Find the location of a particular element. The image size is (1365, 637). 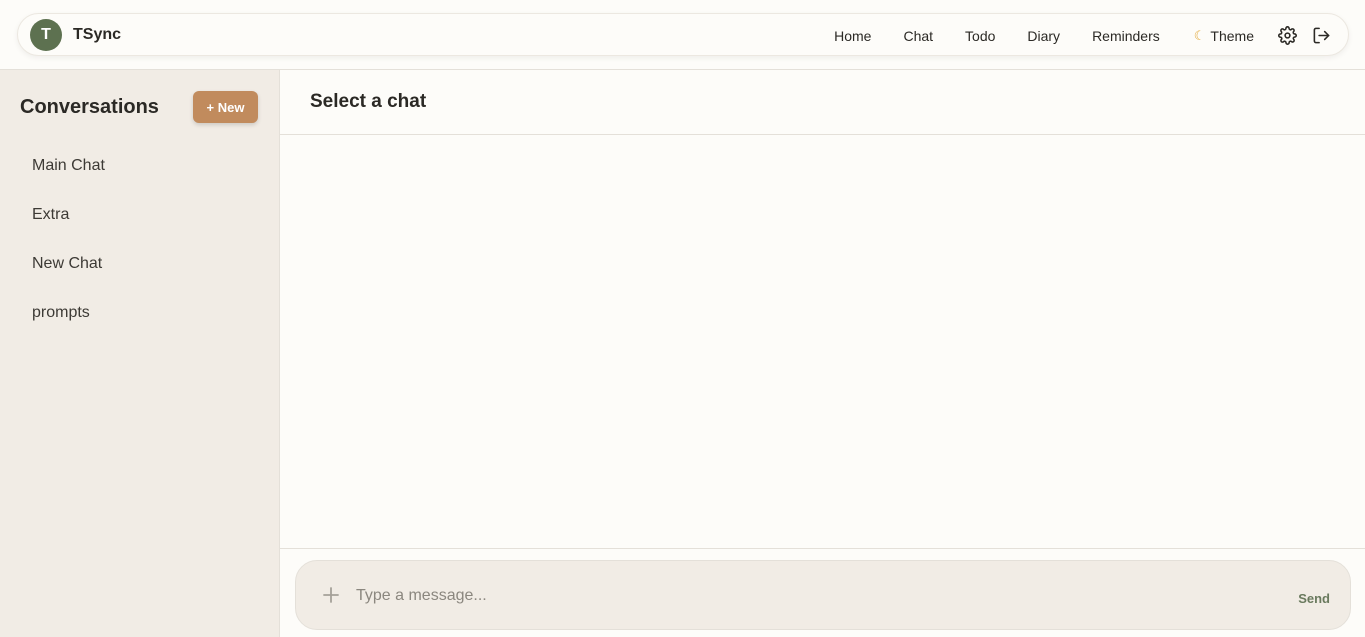

plus-icon is located at coordinates (331, 595).